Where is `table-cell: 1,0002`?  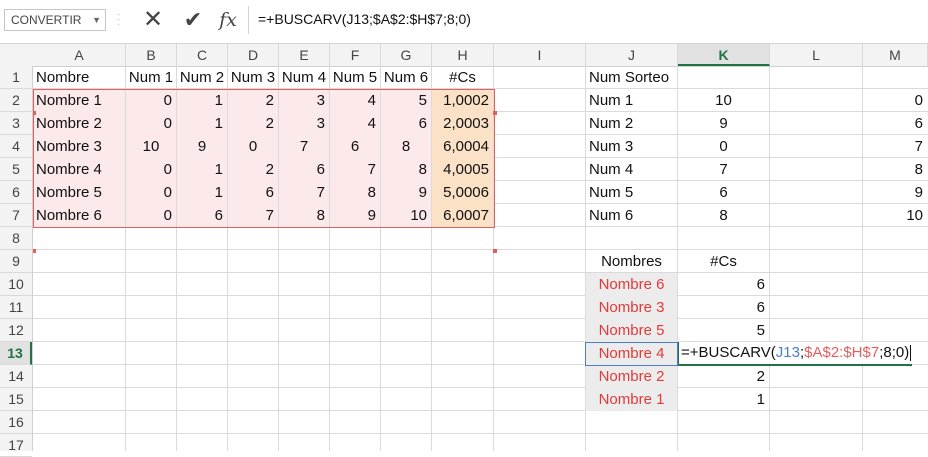 table-cell: 1,0002 is located at coordinates (462, 100).